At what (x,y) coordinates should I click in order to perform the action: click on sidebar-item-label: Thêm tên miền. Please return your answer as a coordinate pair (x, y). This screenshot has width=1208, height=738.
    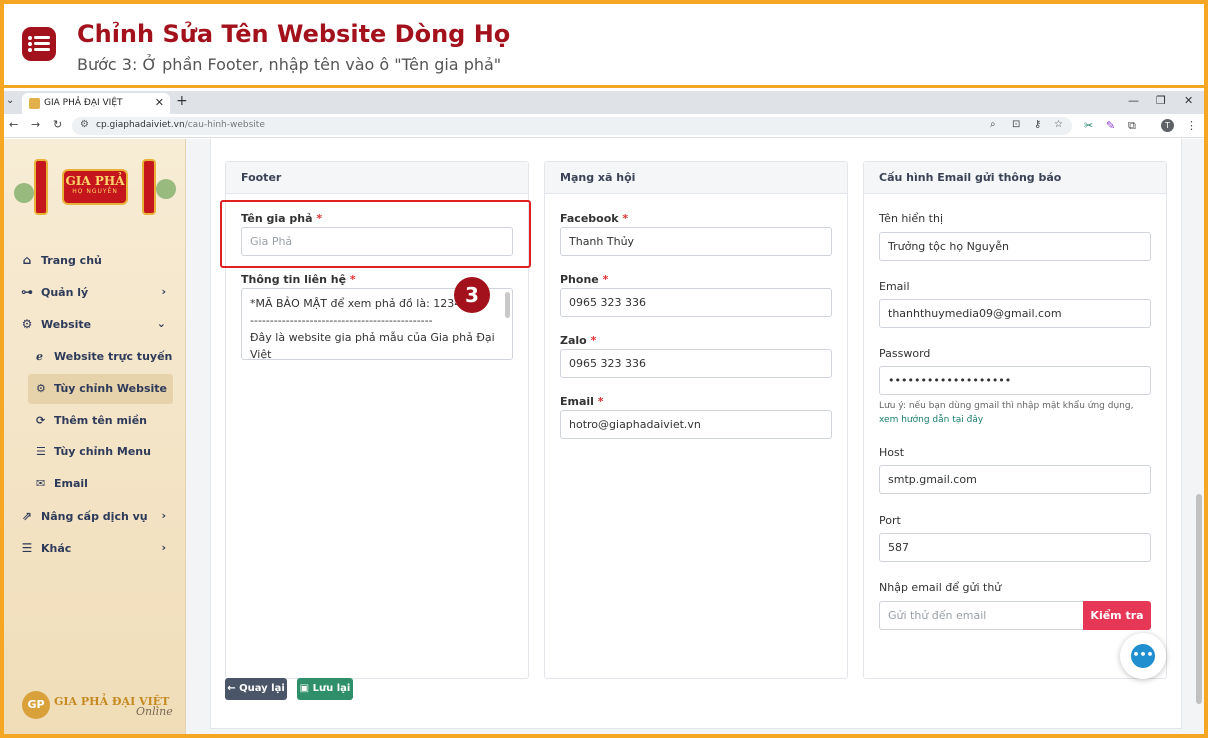
    Looking at the image, I should click on (100, 420).